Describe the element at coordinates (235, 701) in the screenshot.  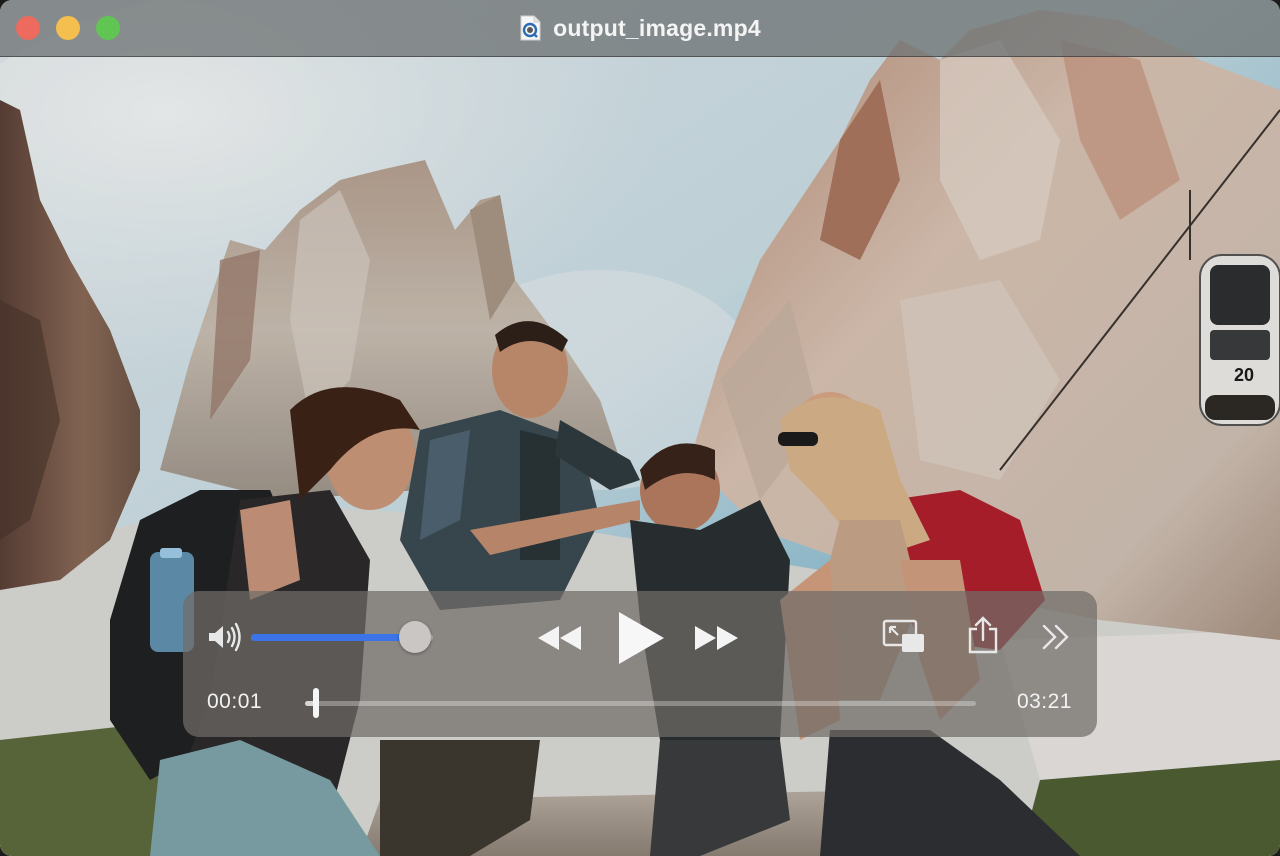
I see `current-time: 00:01` at that location.